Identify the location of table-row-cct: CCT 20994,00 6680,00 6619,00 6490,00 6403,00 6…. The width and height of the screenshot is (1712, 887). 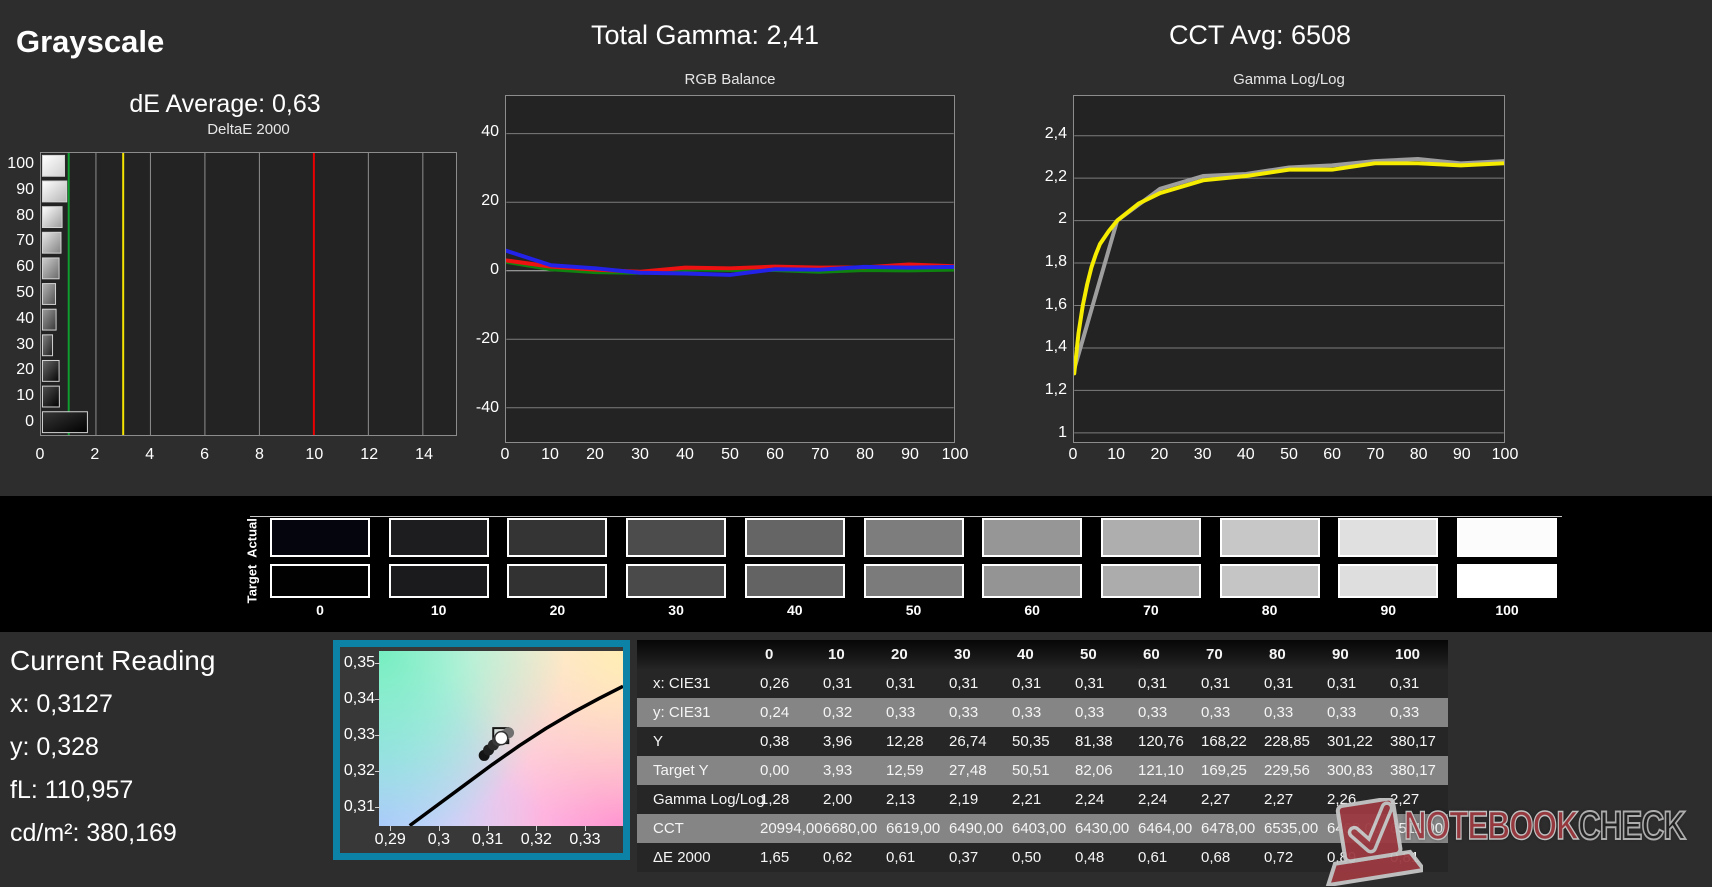
(1042, 828).